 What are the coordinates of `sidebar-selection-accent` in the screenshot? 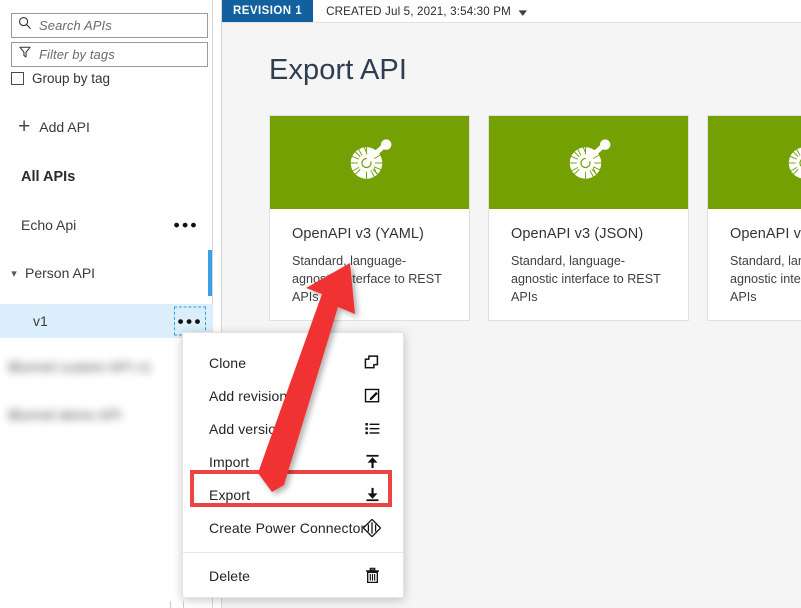 It's located at (210, 273).